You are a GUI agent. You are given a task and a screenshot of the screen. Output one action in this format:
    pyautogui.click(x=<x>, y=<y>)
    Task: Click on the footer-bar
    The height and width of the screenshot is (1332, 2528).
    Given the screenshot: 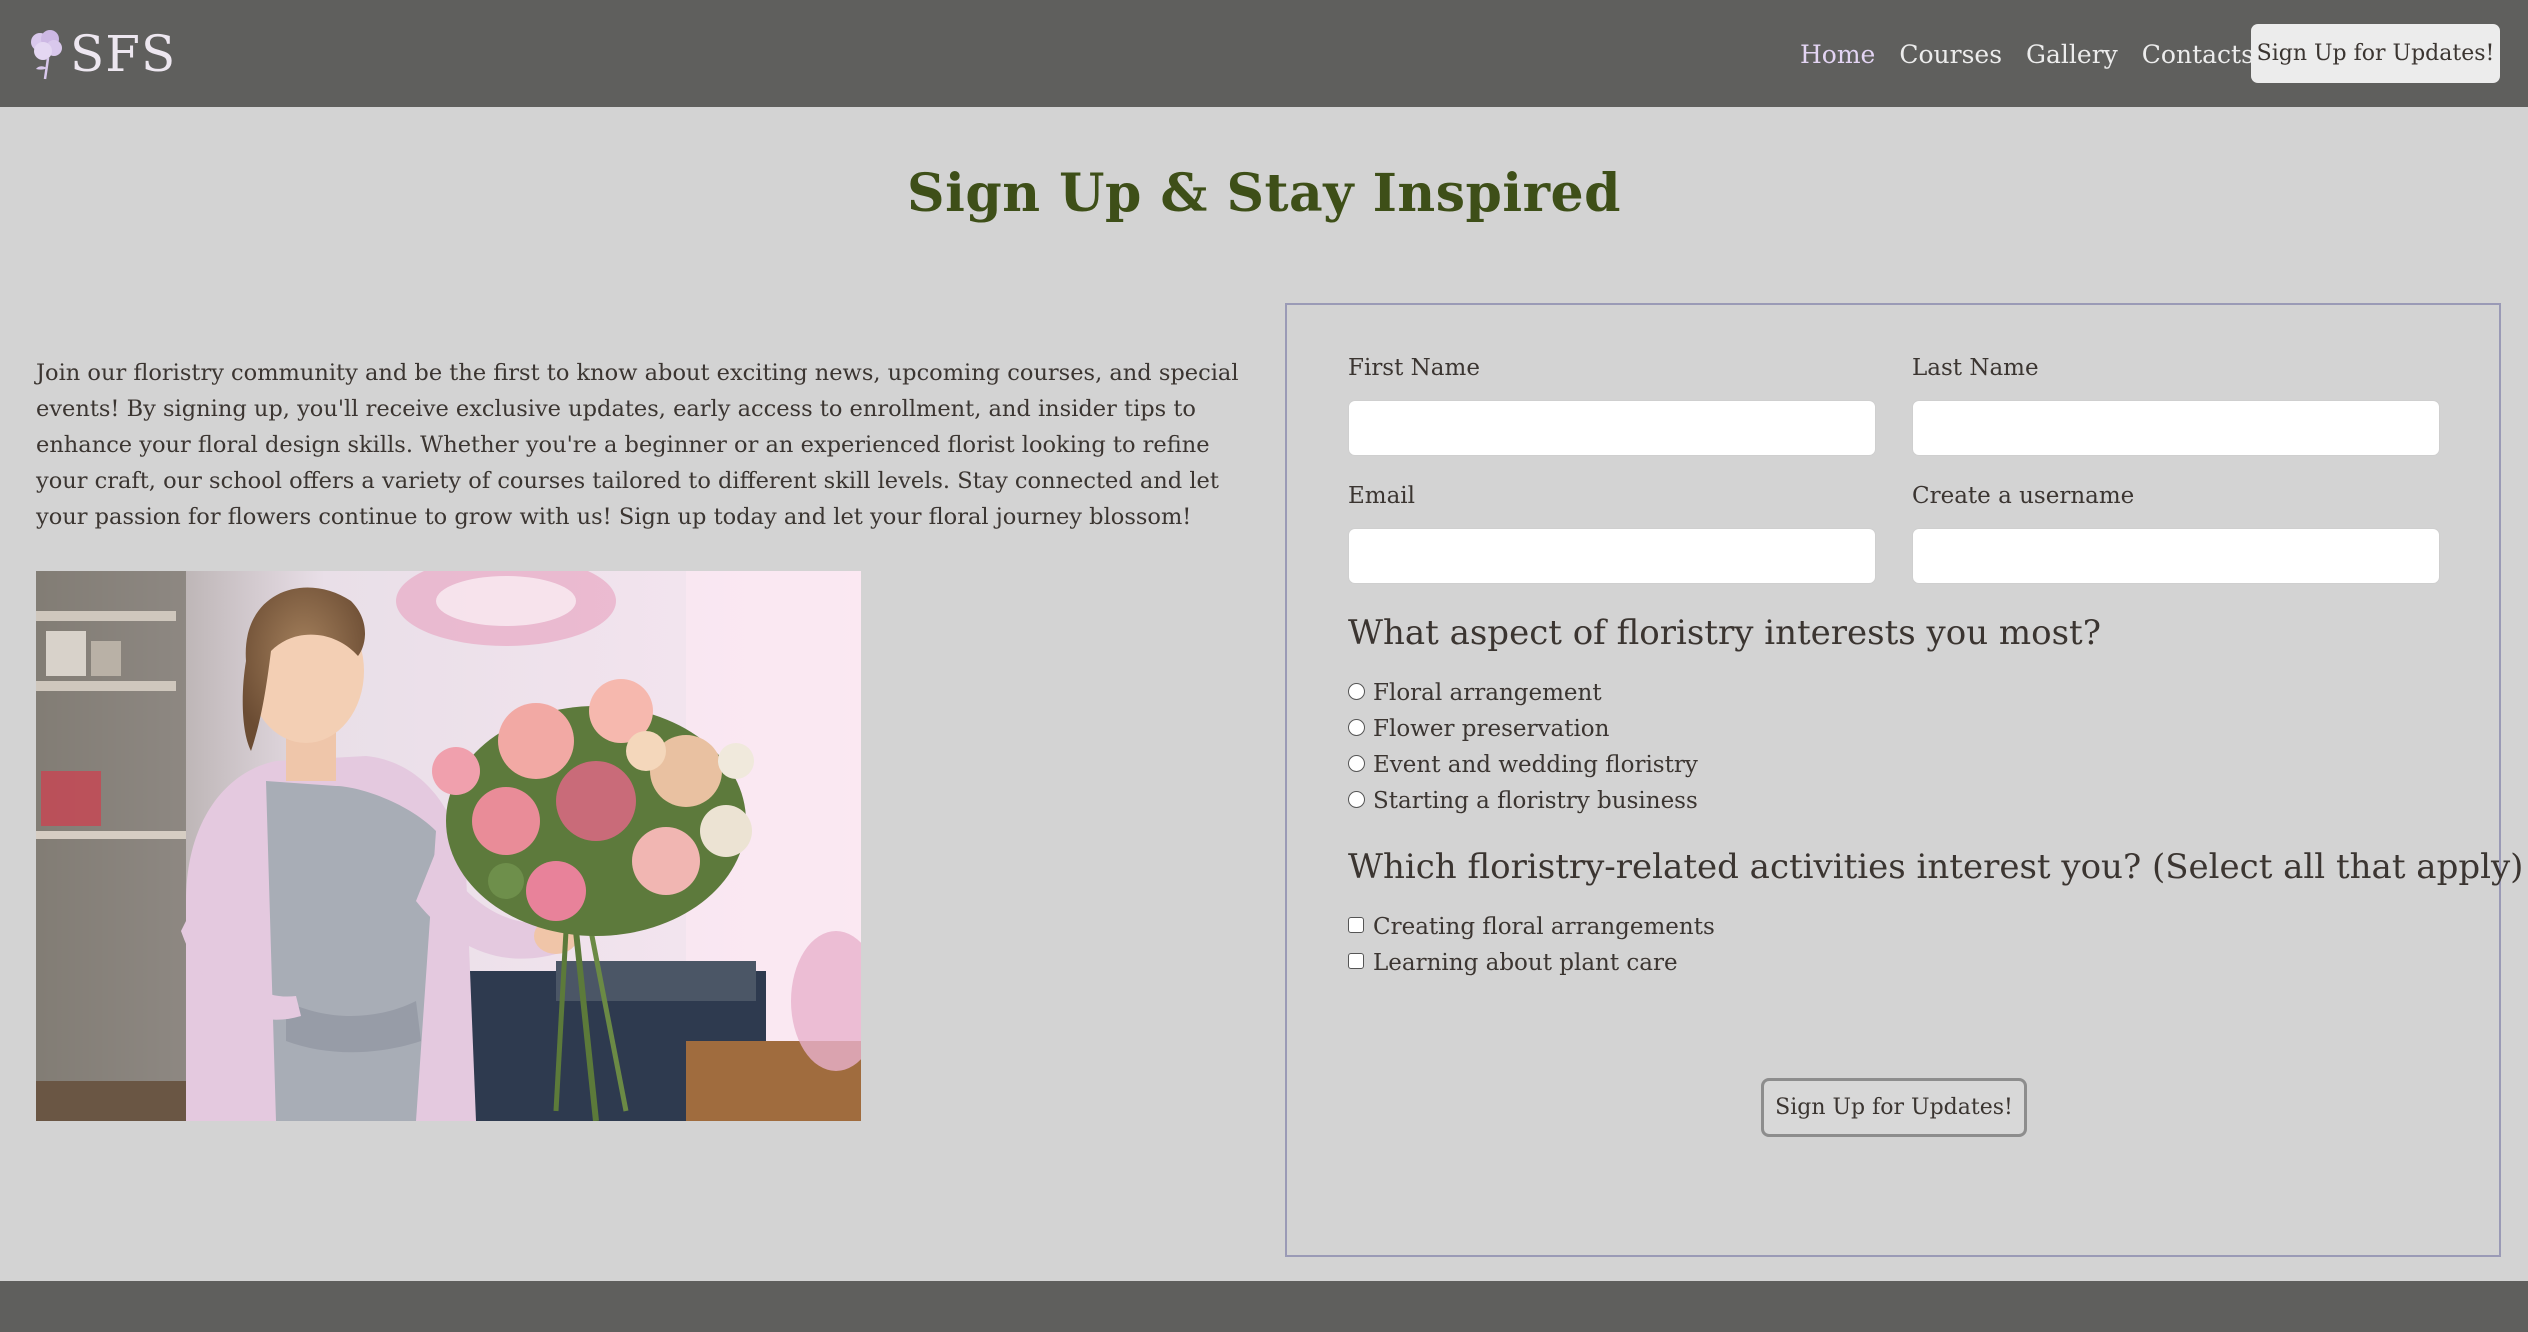 What is the action you would take?
    pyautogui.click(x=1264, y=1306)
    